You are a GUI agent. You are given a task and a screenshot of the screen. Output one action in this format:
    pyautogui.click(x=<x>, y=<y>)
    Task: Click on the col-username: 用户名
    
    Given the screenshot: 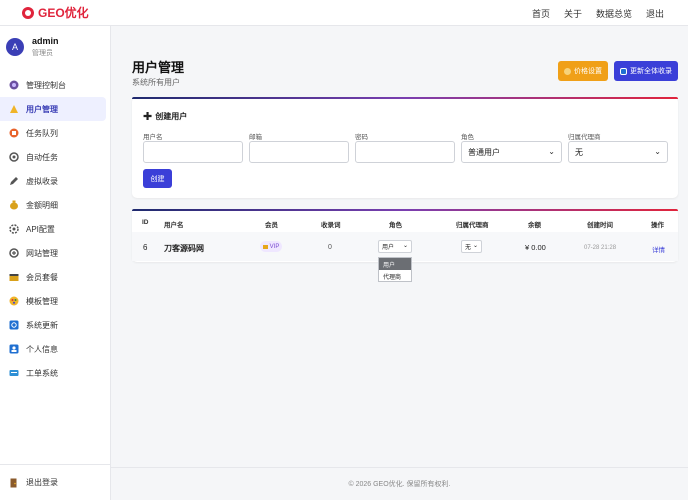 What is the action you would take?
    pyautogui.click(x=174, y=225)
    